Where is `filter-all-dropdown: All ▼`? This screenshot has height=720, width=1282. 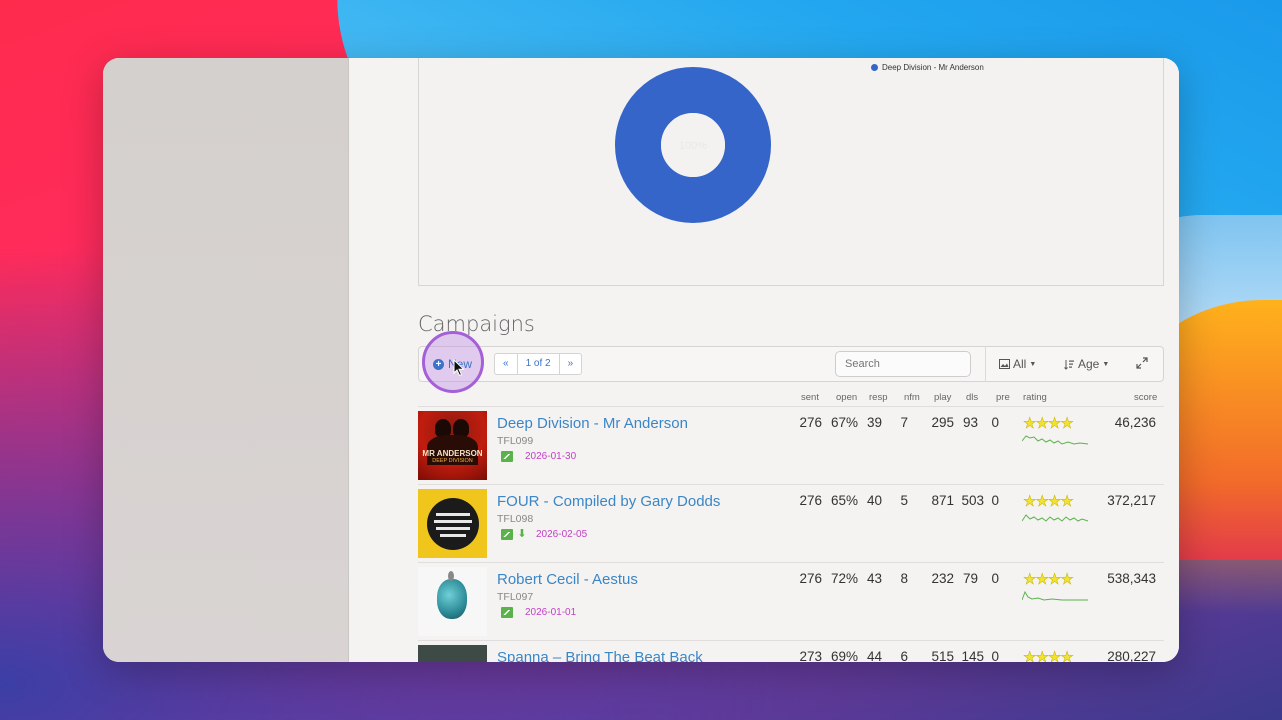
filter-all-dropdown: All ▼ is located at coordinates (1017, 364).